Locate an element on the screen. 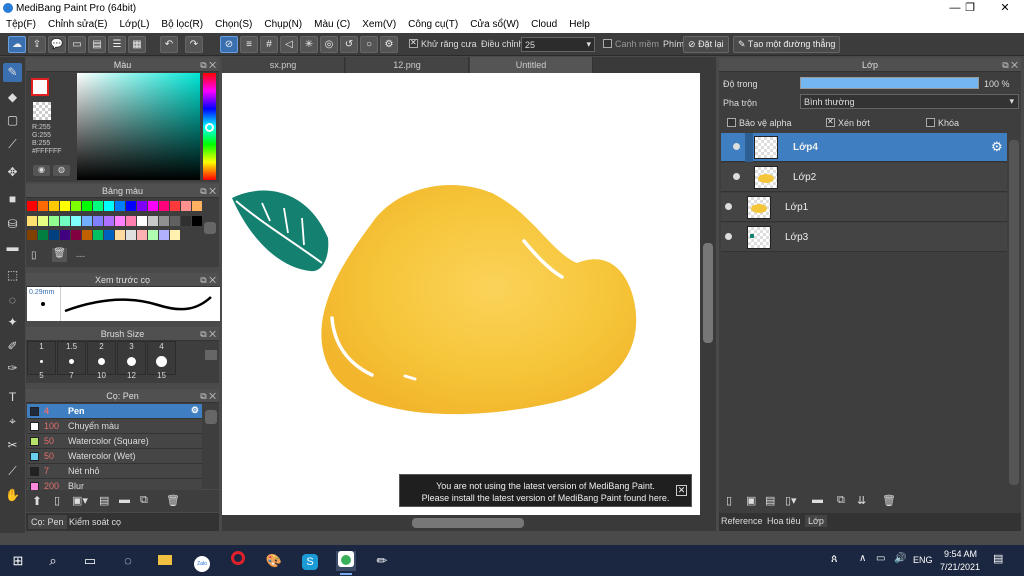 The height and width of the screenshot is (576, 1024). clock-date: 7/21/2021 is located at coordinates (960, 567).